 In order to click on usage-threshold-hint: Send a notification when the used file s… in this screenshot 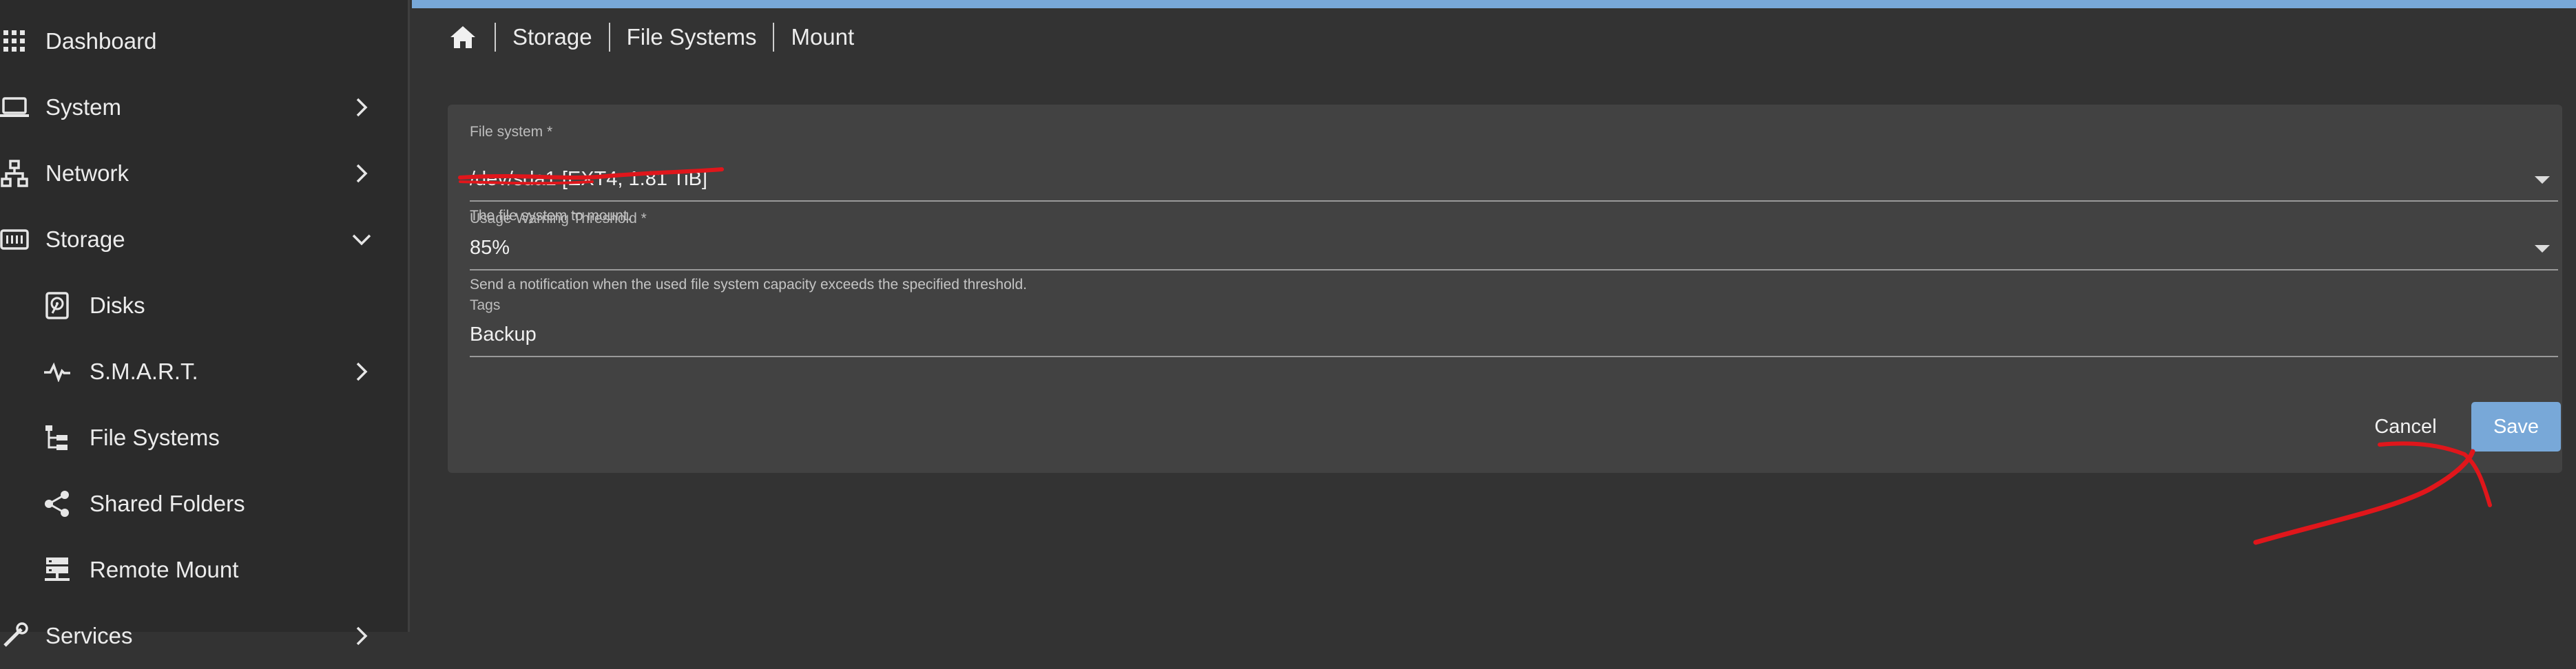, I will do `click(748, 285)`.